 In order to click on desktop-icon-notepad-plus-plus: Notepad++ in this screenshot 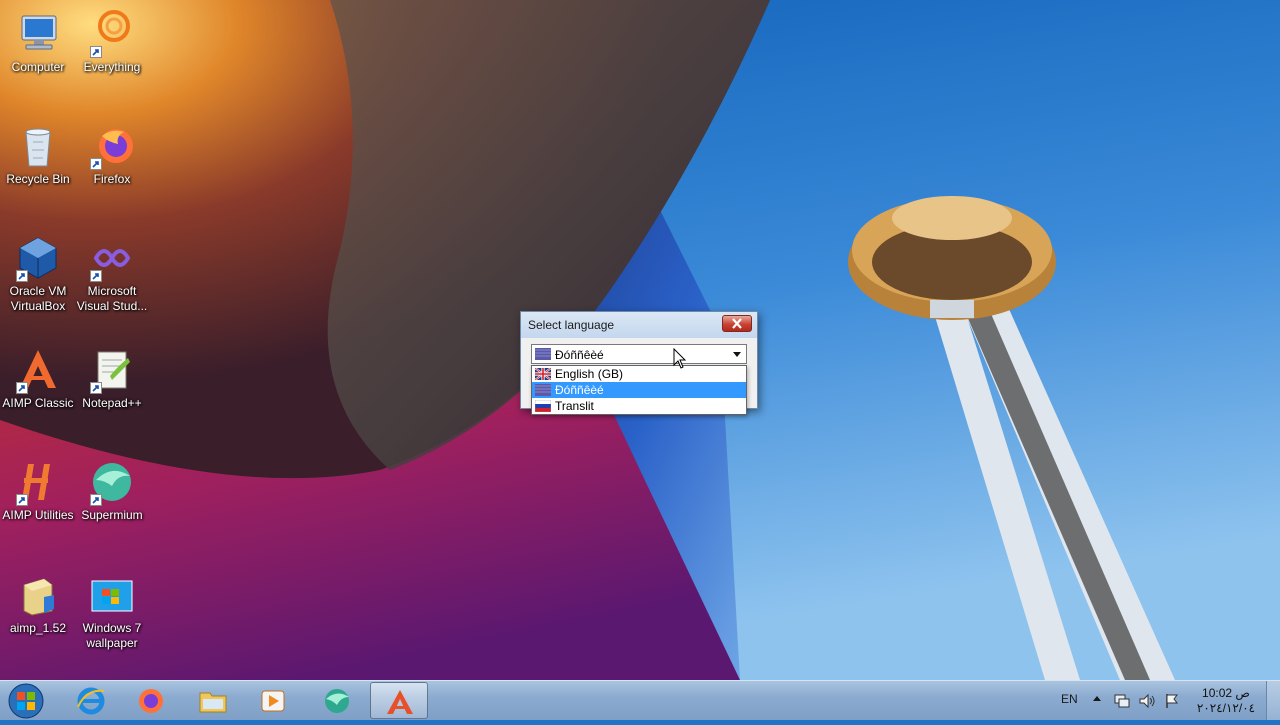, I will do `click(112, 378)`.